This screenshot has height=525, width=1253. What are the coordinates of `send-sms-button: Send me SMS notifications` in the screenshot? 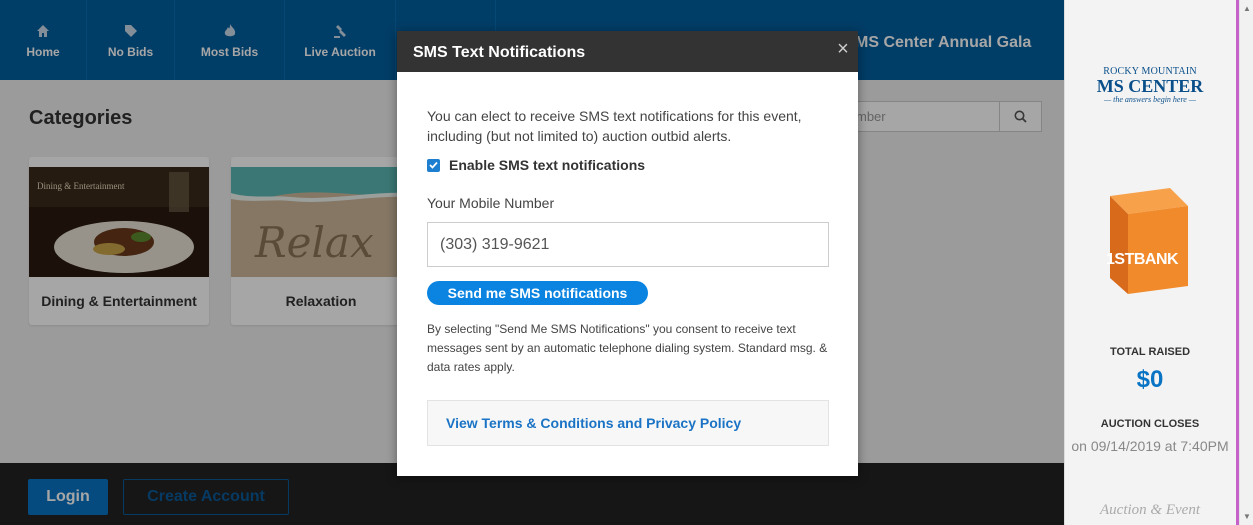 It's located at (537, 293).